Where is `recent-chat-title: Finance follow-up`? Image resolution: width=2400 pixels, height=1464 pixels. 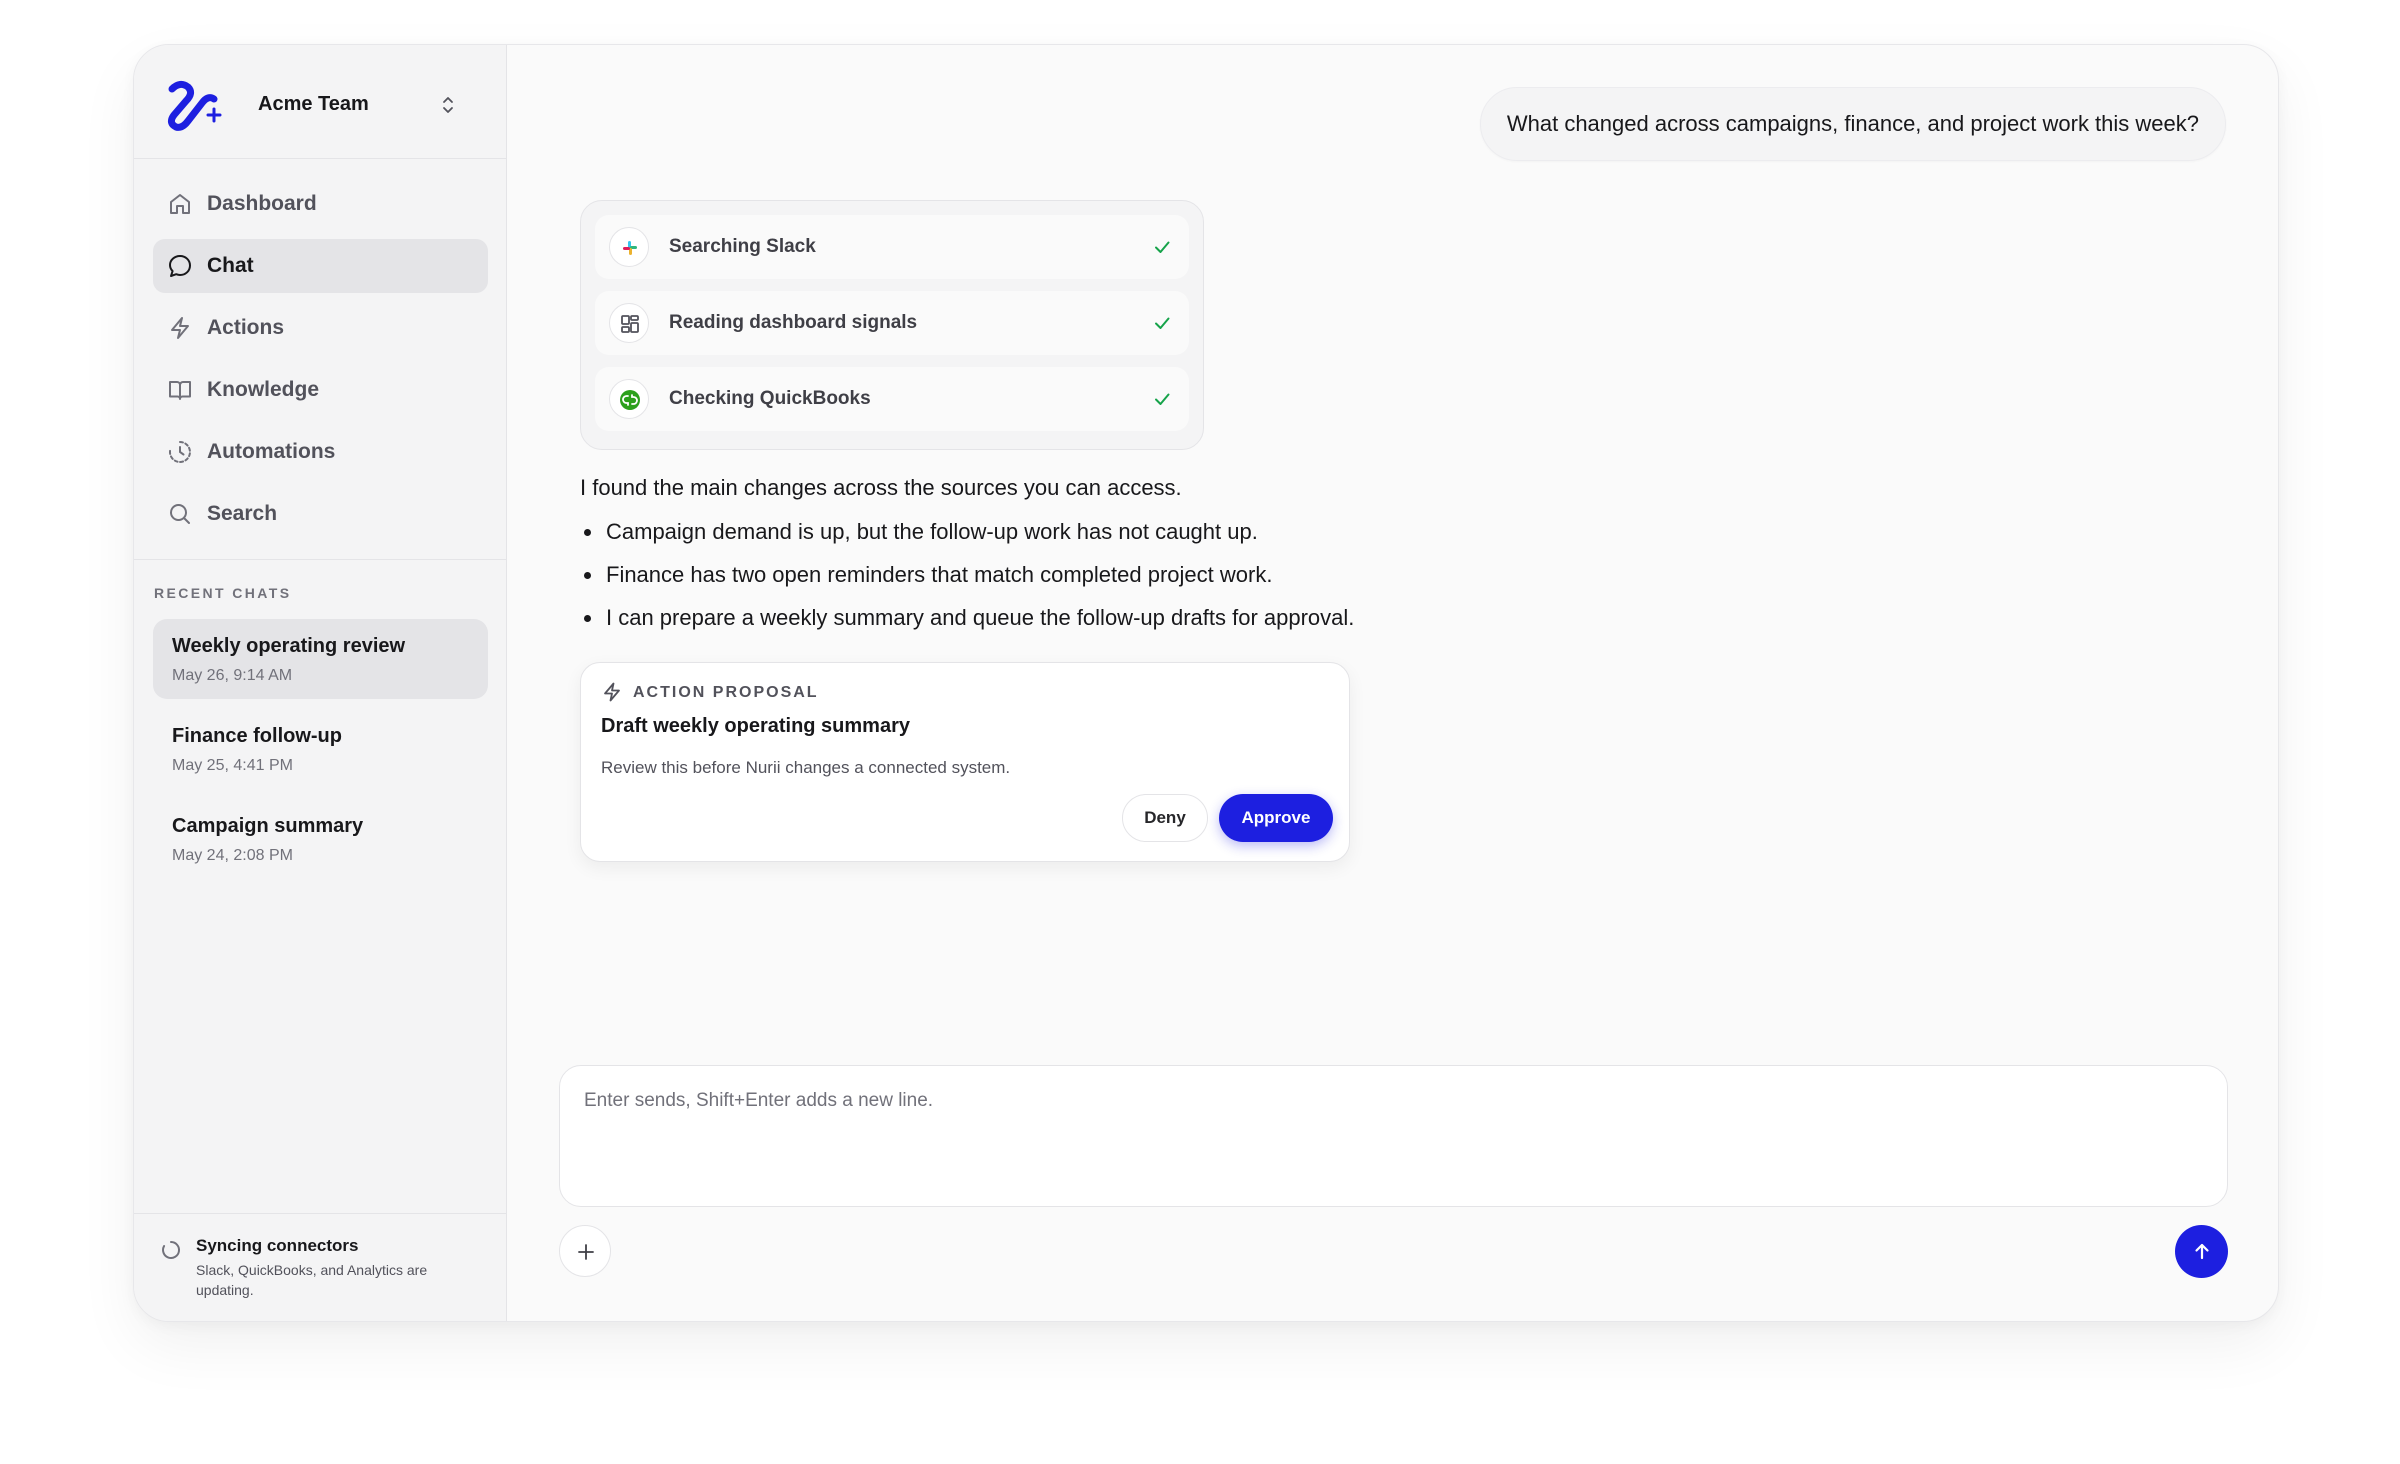
recent-chat-title: Finance follow-up is located at coordinates (257, 736).